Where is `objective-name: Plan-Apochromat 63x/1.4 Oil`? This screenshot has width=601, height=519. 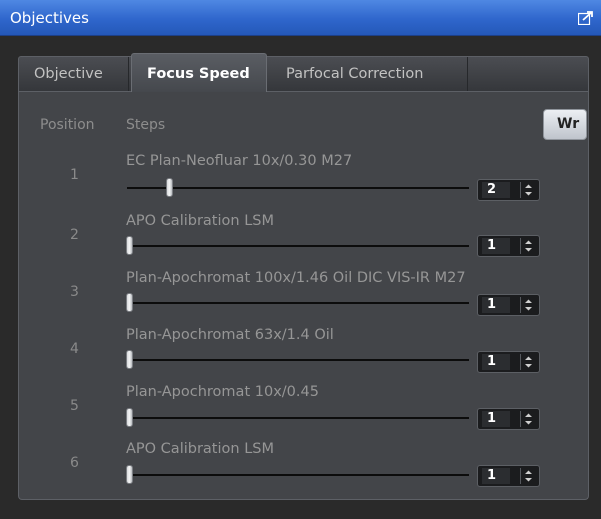 objective-name: Plan-Apochromat 63x/1.4 Oil is located at coordinates (230, 335).